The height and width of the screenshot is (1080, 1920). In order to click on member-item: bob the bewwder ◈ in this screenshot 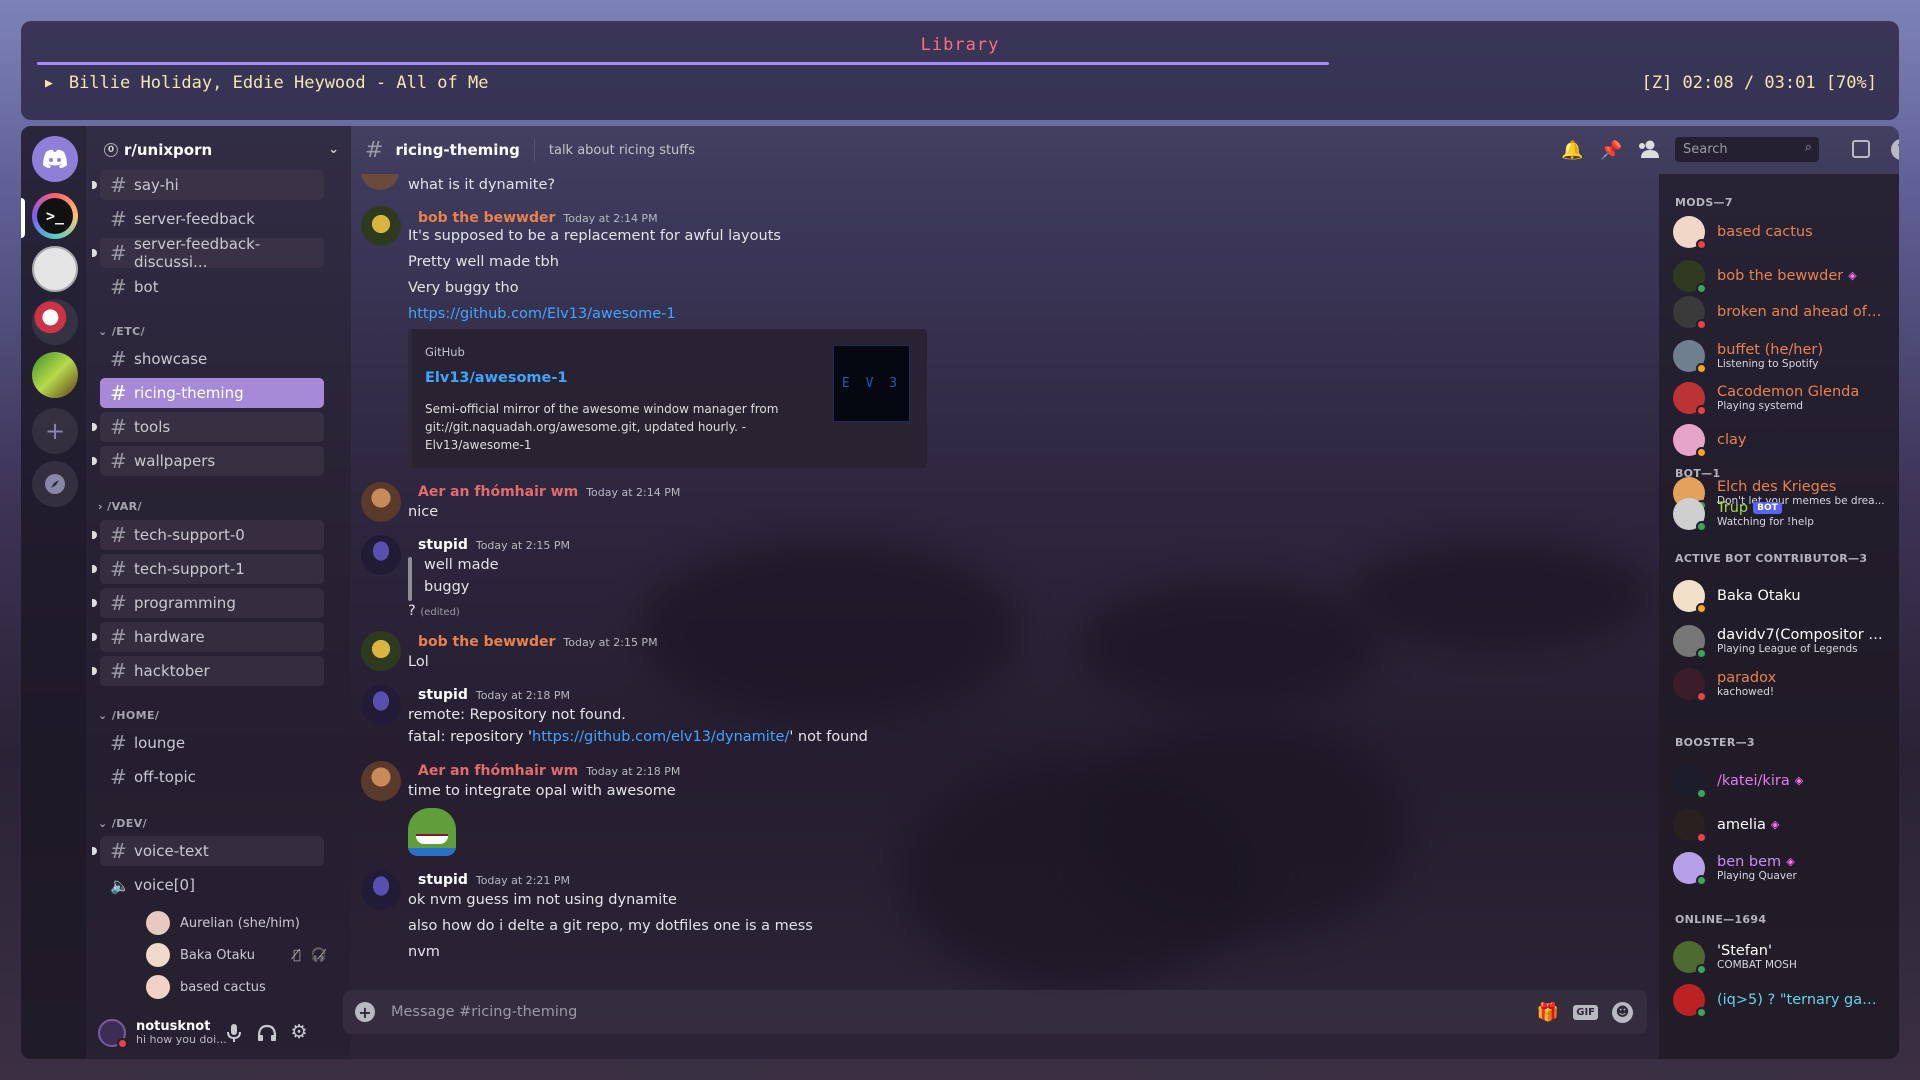, I will do `click(1783, 277)`.